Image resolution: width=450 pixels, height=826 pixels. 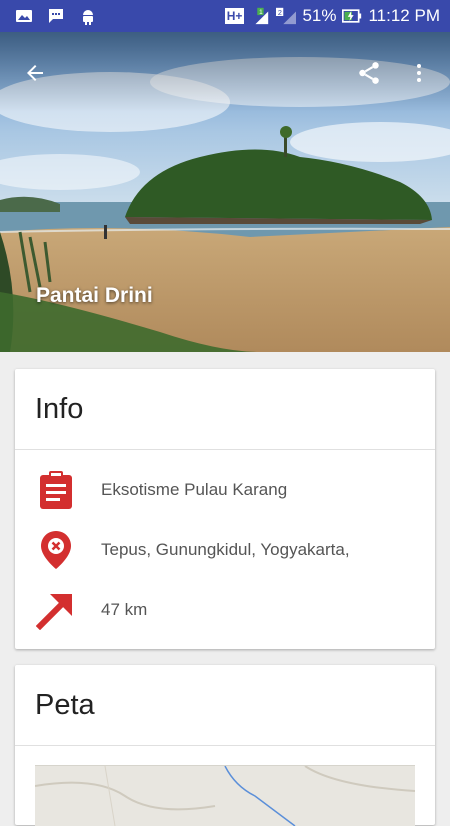 I want to click on status-bar: H+ 1 2 51% 11:12 PM, so click(x=225, y=16).